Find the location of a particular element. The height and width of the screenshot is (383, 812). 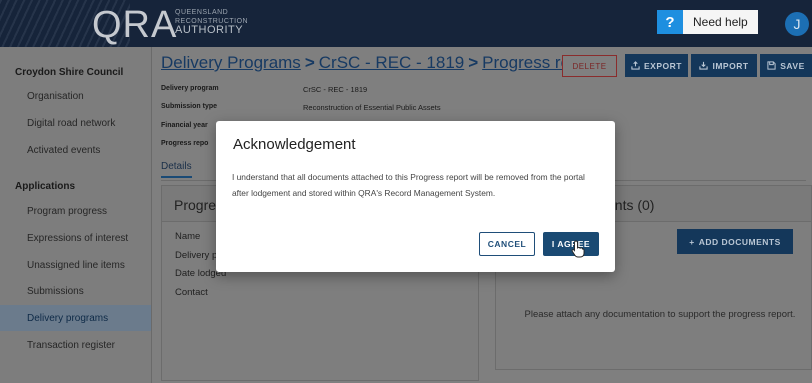

save-label: SAVE is located at coordinates (792, 65).